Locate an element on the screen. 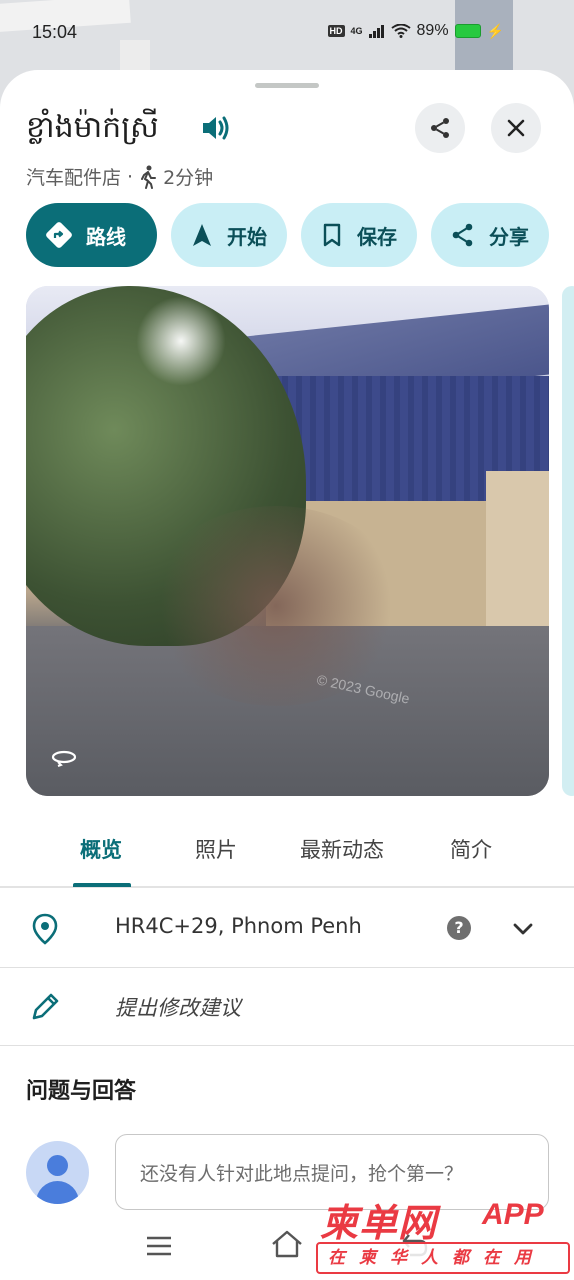  chevron-down-icon is located at coordinates (523, 929).